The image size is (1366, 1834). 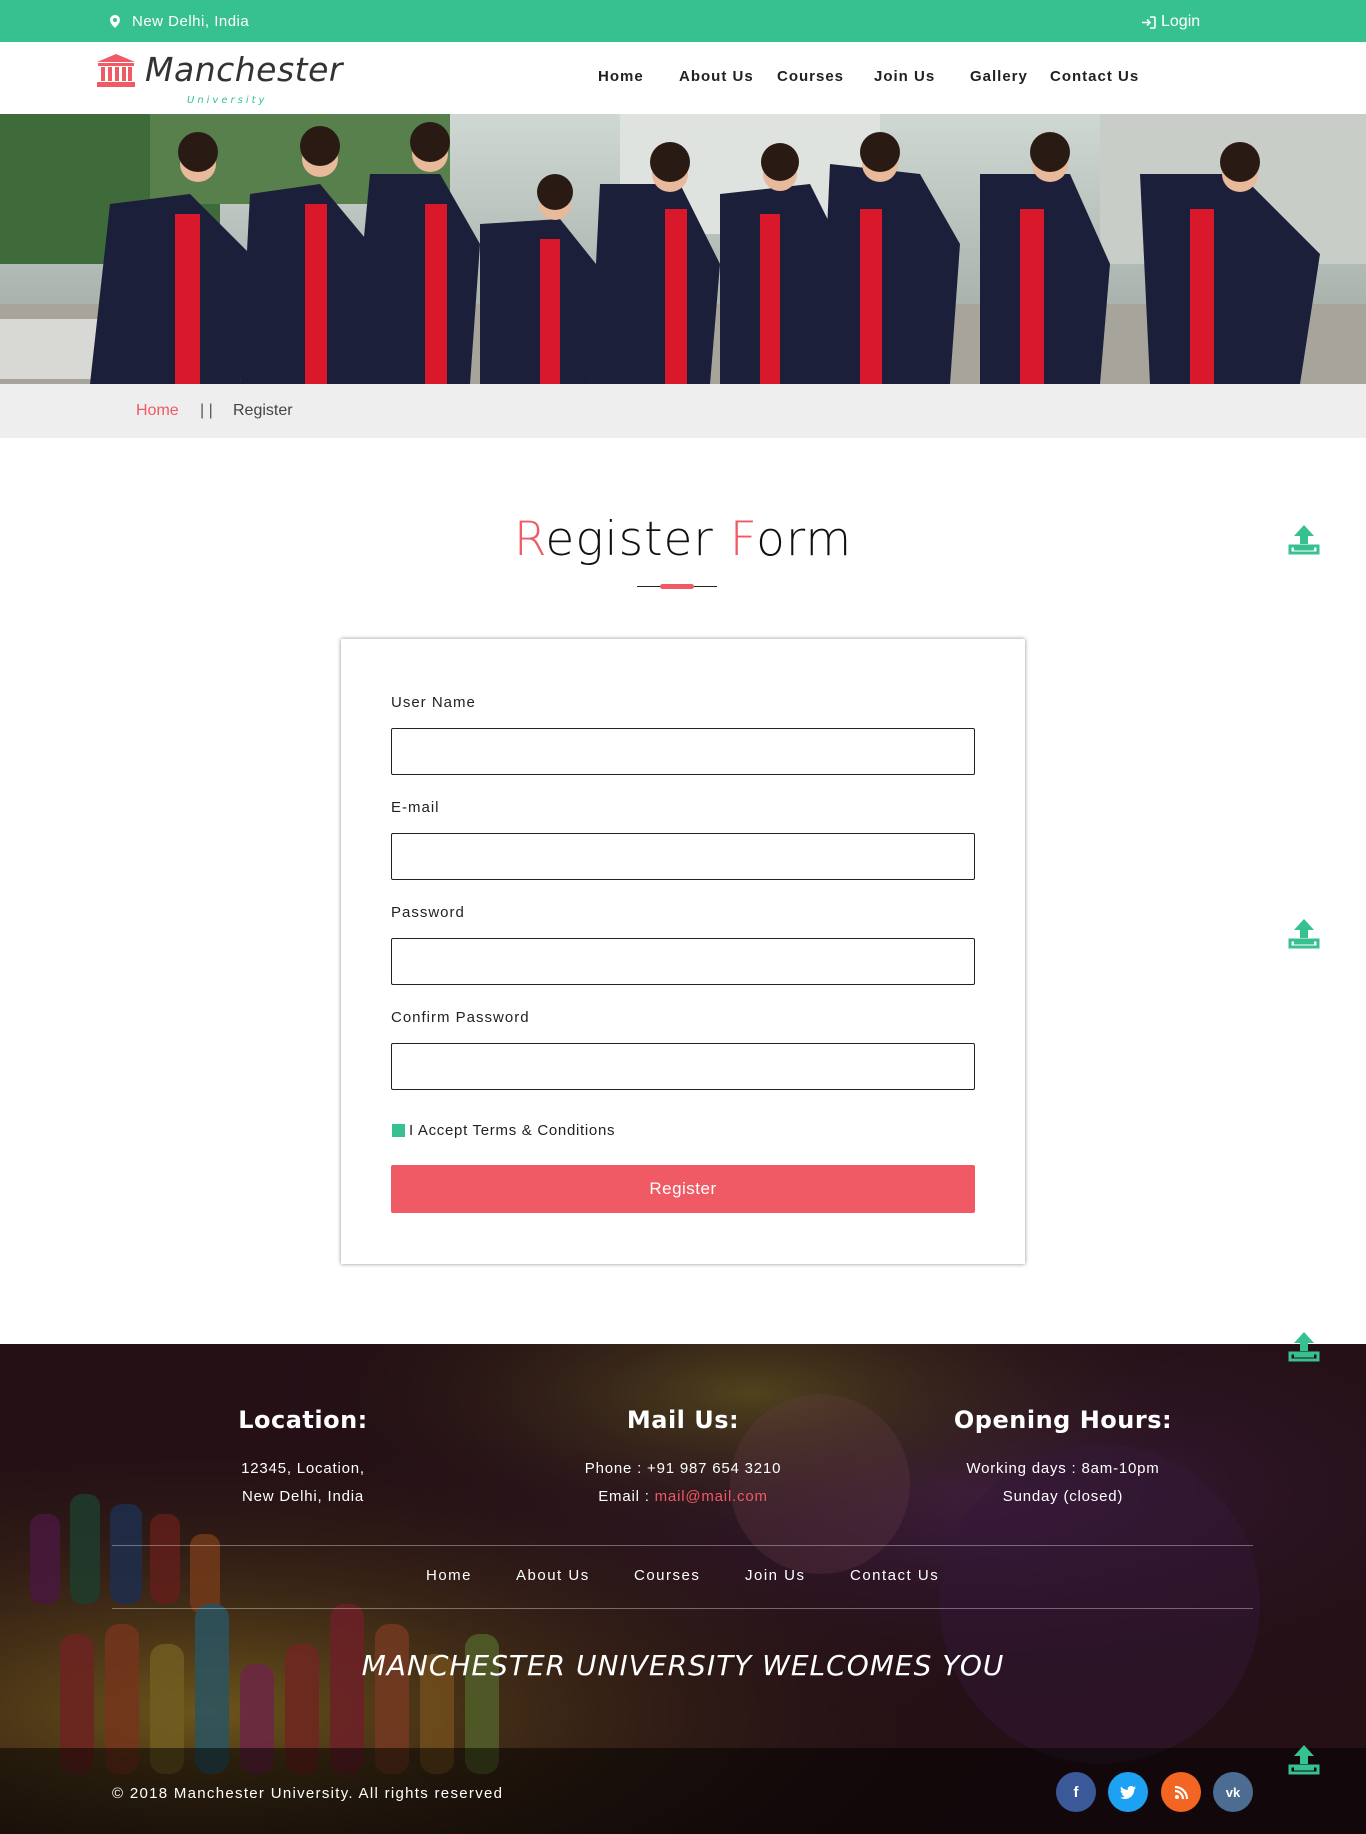 I want to click on facebook-icon: f, so click(x=1076, y=1792).